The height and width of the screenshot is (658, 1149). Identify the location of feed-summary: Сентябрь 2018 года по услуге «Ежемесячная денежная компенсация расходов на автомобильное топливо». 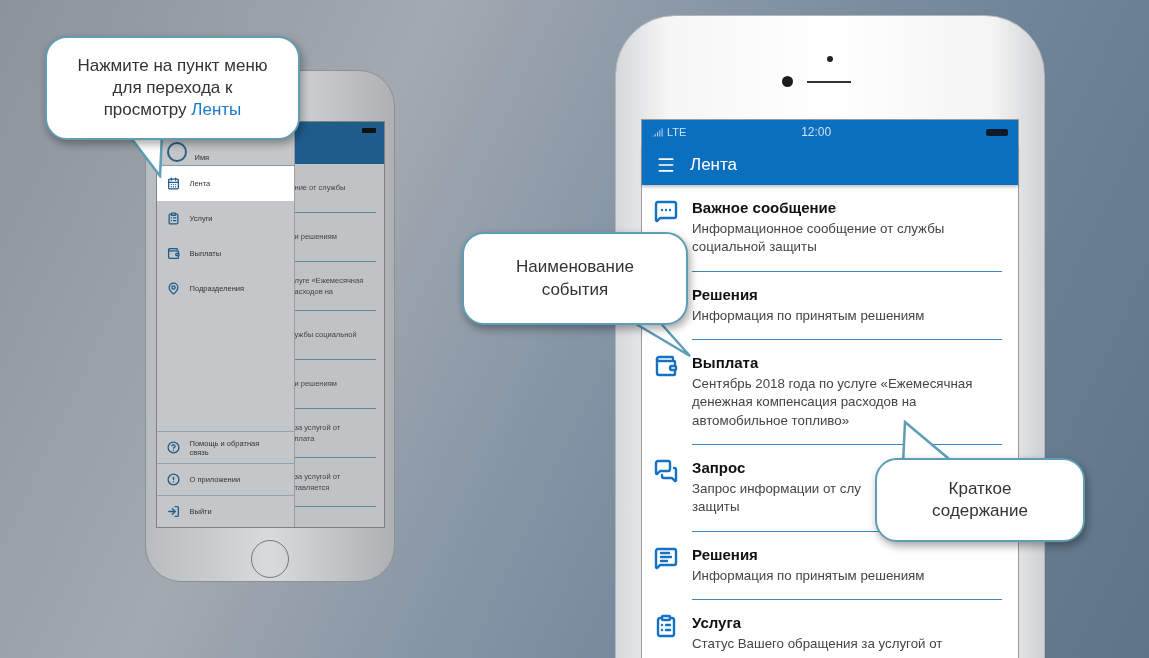
(832, 402).